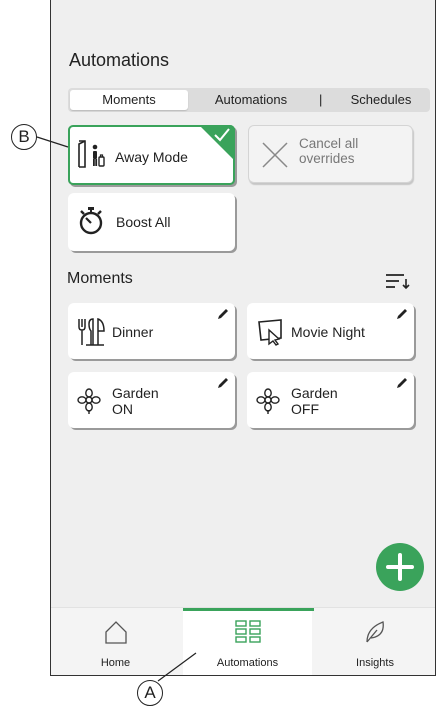  I want to click on nav-label: Insights, so click(375, 663).